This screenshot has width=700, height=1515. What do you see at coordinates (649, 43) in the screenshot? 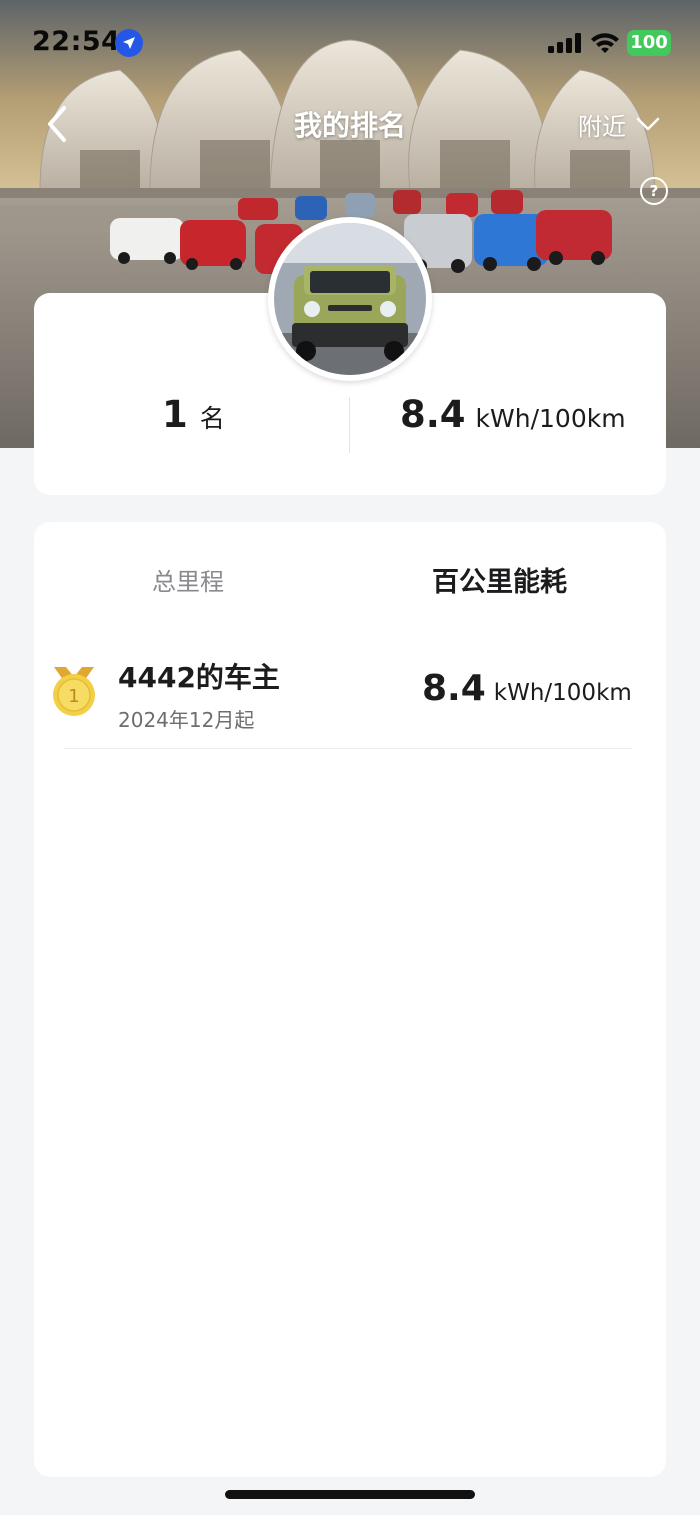
I see `battery-indicator: 100` at bounding box center [649, 43].